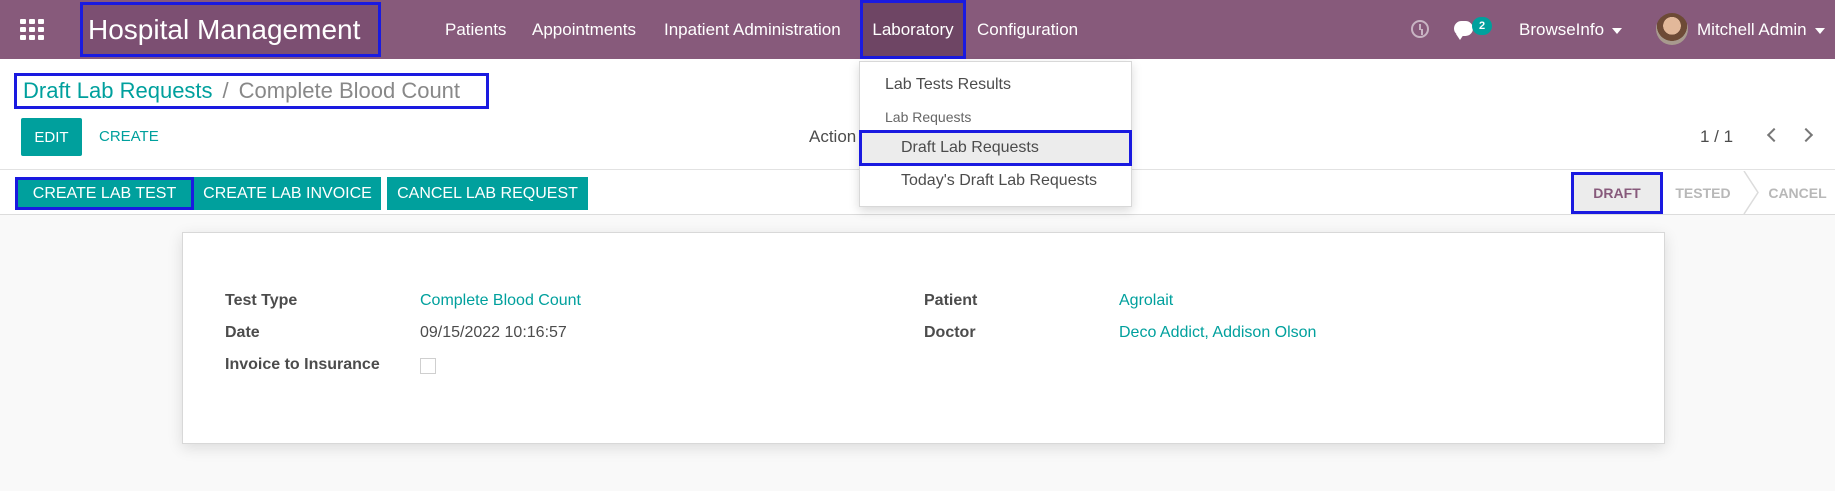 The height and width of the screenshot is (491, 1835). What do you see at coordinates (995, 148) in the screenshot?
I see `menu-draft-lab-requests: Draft Lab Requests` at bounding box center [995, 148].